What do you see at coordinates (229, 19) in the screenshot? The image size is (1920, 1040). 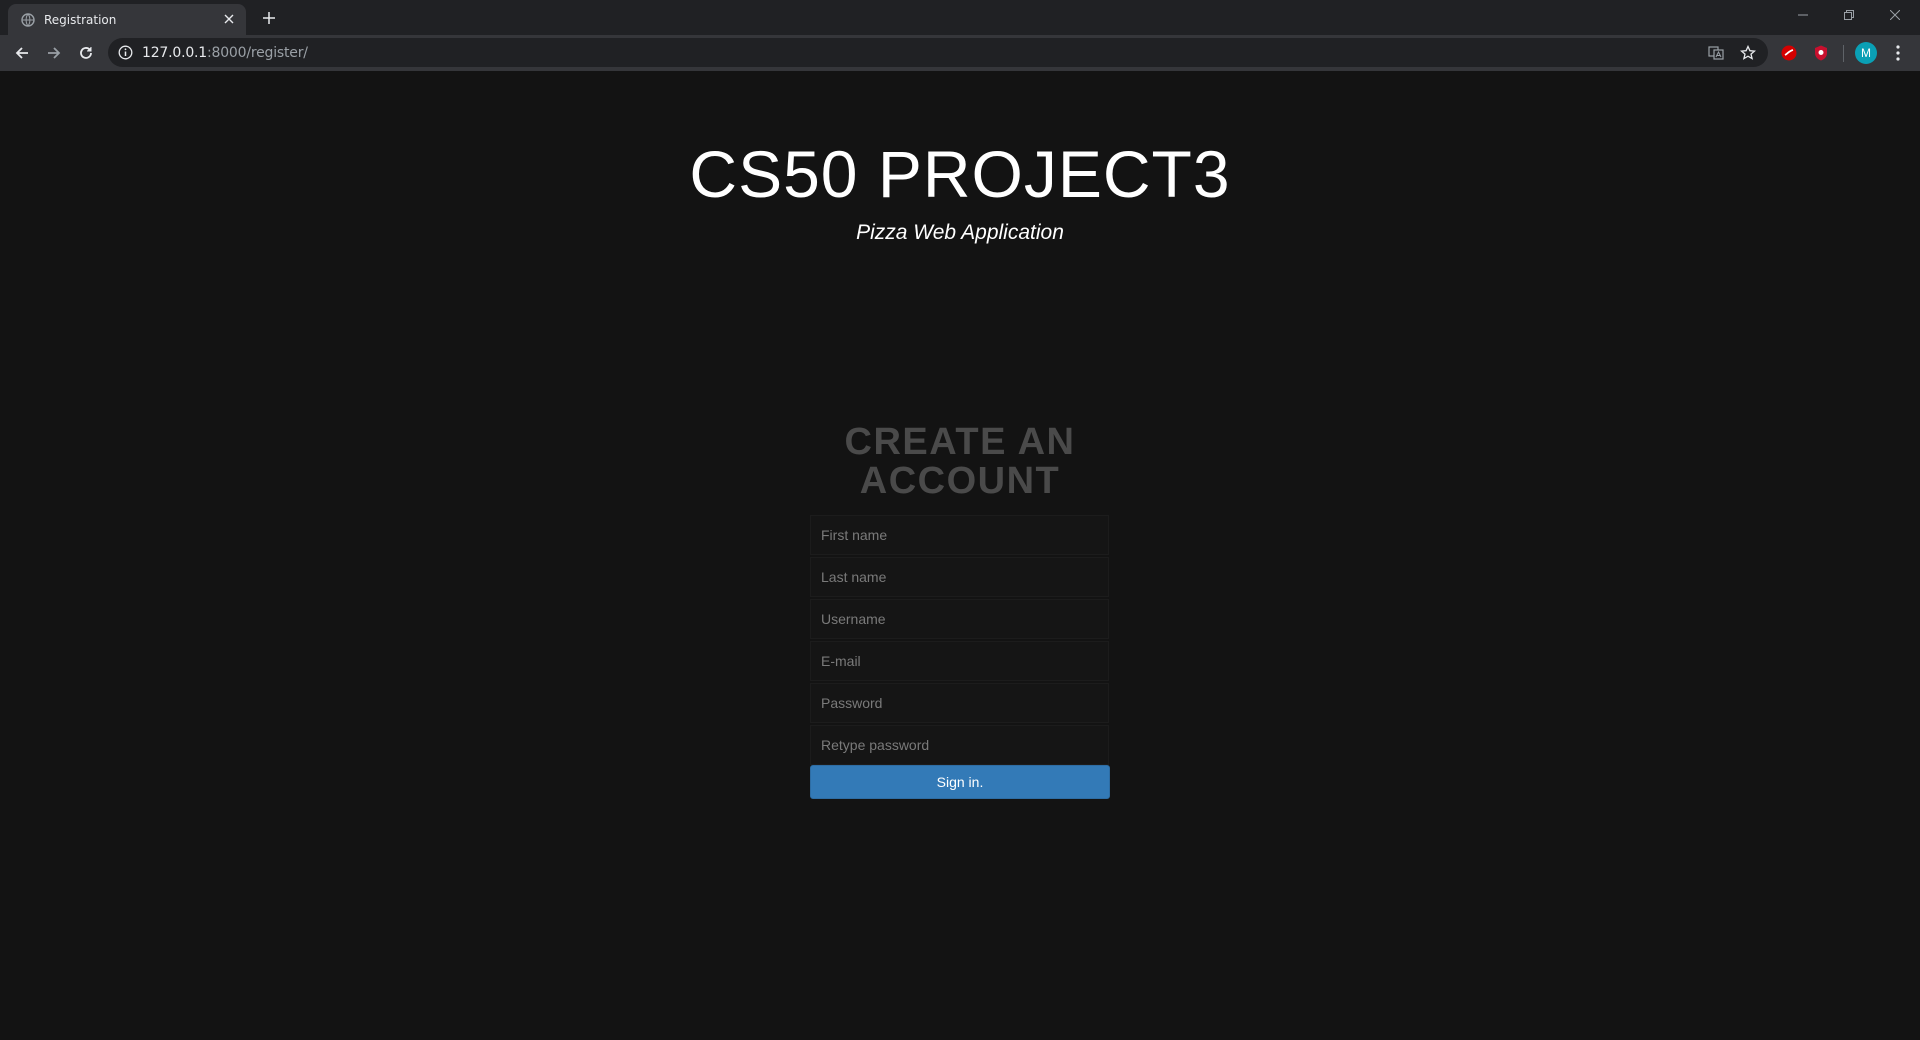 I see `close-tab-icon` at bounding box center [229, 19].